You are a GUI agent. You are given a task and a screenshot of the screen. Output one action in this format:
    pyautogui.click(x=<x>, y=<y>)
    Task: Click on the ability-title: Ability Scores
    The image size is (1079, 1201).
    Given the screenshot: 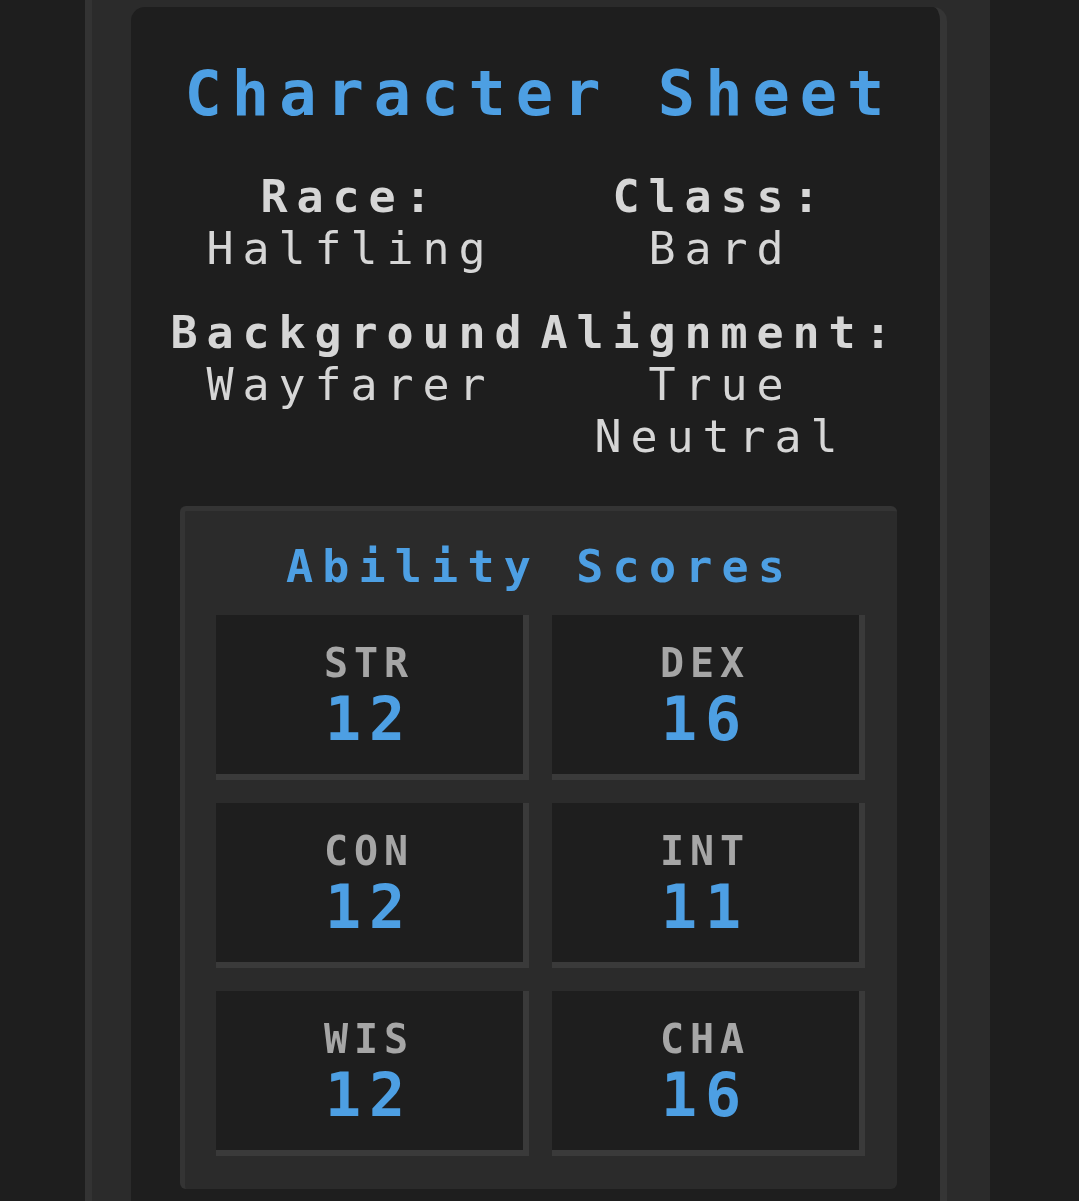 What is the action you would take?
    pyautogui.click(x=540, y=567)
    